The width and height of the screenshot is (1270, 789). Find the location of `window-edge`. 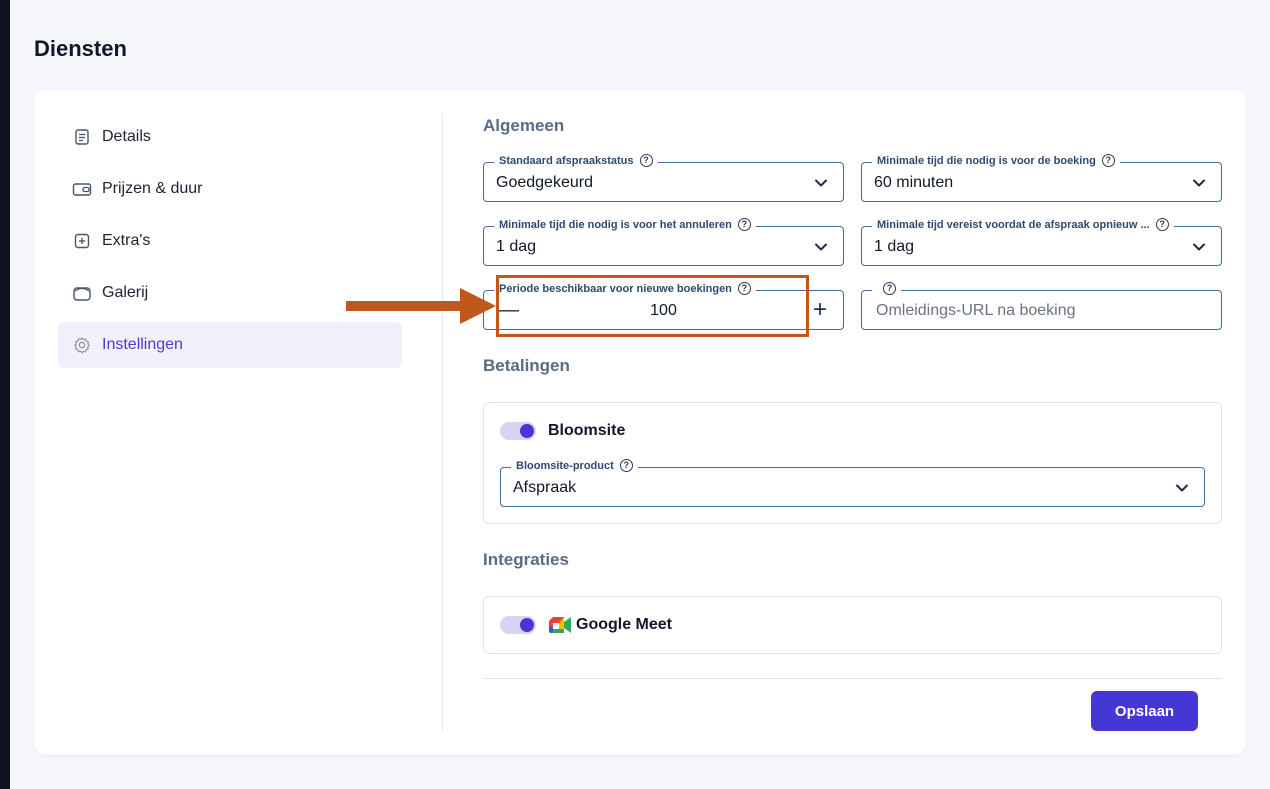

window-edge is located at coordinates (5, 394).